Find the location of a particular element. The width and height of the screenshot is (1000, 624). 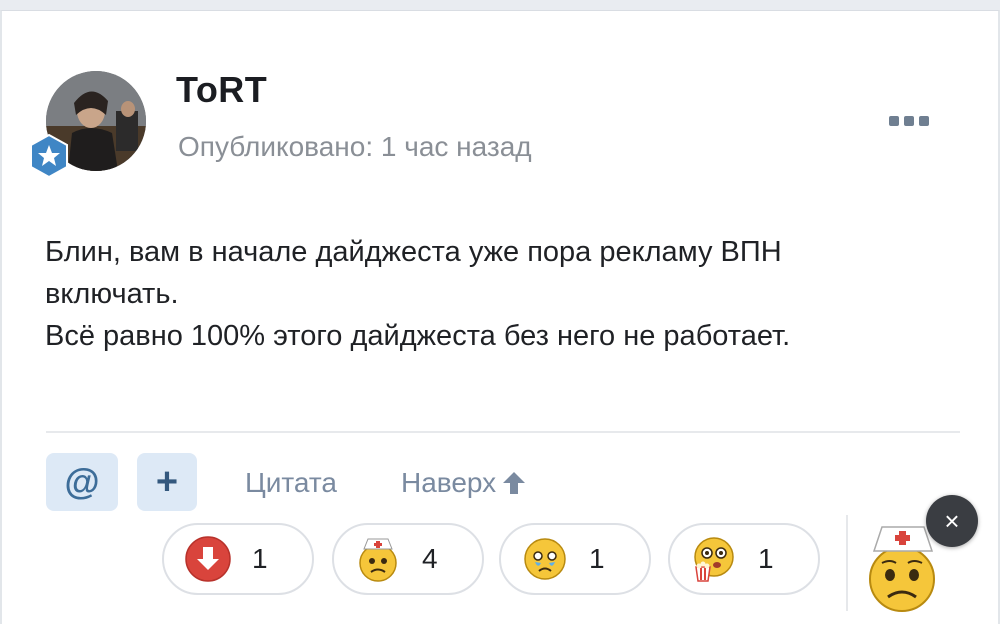

nurse-hat-face-icon is located at coordinates (378, 560).